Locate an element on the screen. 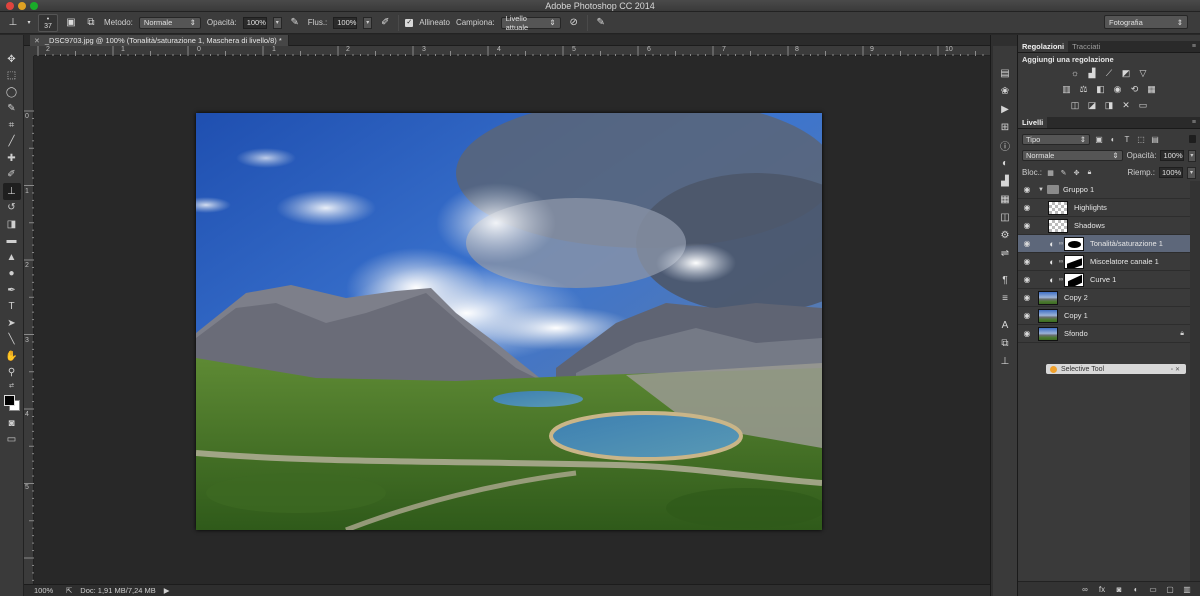 The image size is (1200, 596). layer-row-background: ◉ Sfondo 🔒︎ is located at coordinates (1104, 334).